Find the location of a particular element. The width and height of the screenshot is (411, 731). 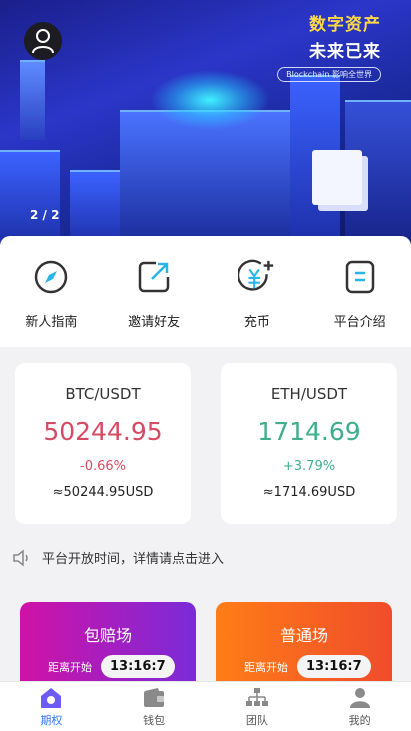

banner-paper-stack is located at coordinates (337, 177).